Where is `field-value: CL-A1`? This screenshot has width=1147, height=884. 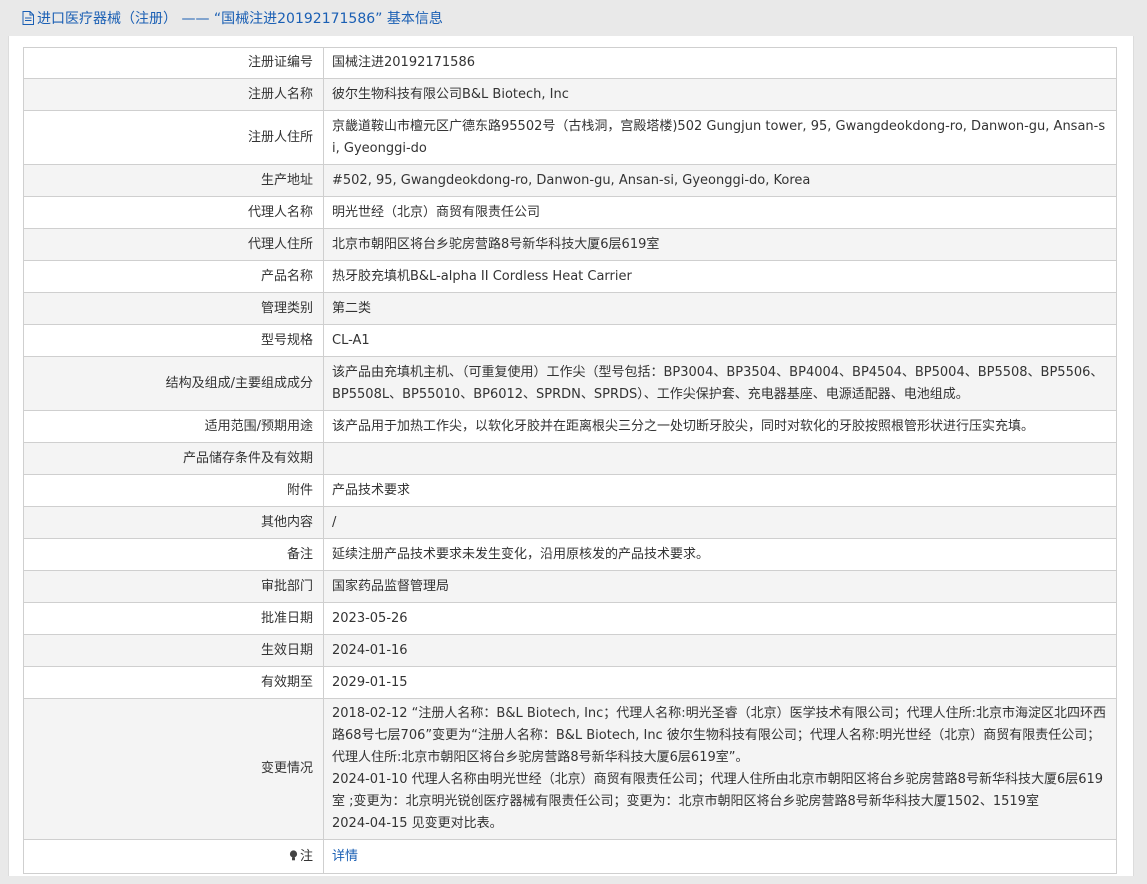 field-value: CL-A1 is located at coordinates (720, 340).